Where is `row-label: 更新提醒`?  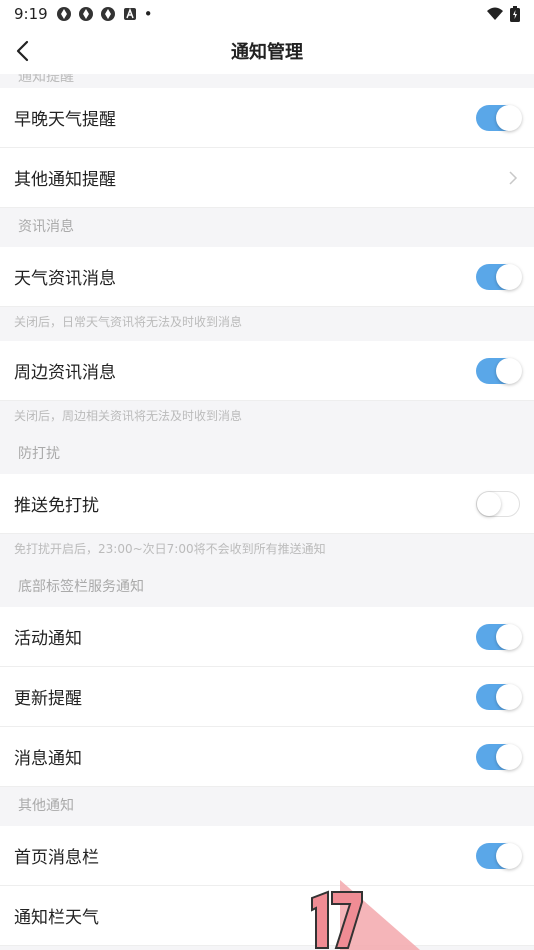 row-label: 更新提醒 is located at coordinates (48, 699).